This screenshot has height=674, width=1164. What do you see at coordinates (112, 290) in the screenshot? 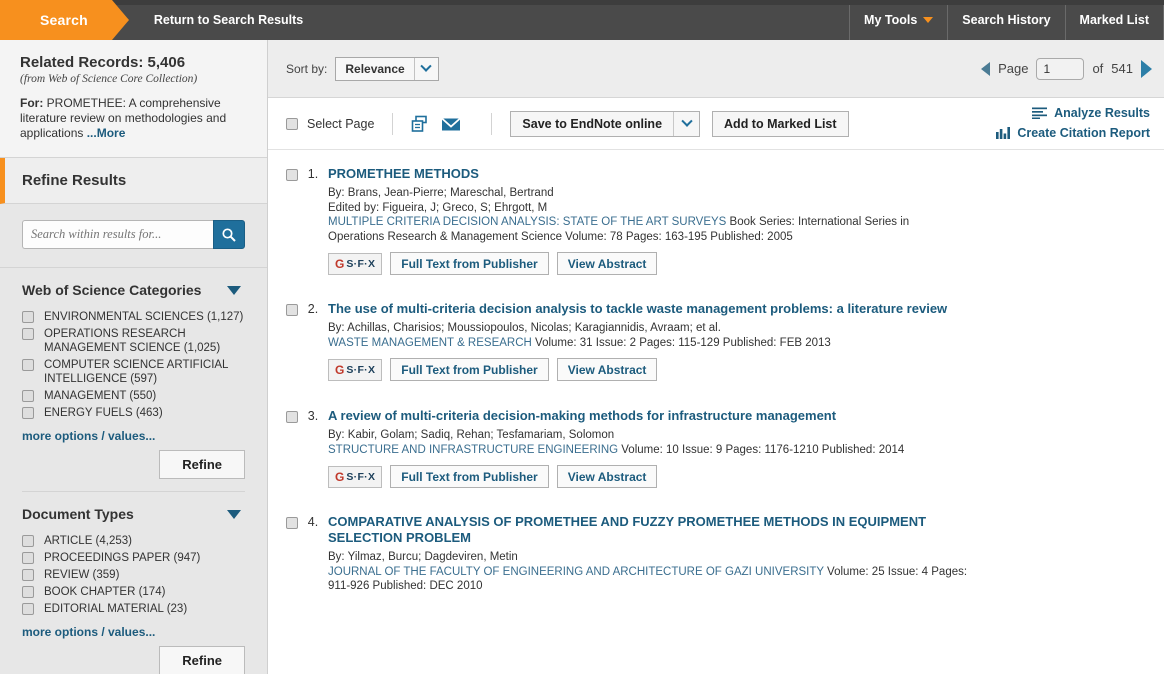
I see `facet-title: Web of Science Categories` at bounding box center [112, 290].